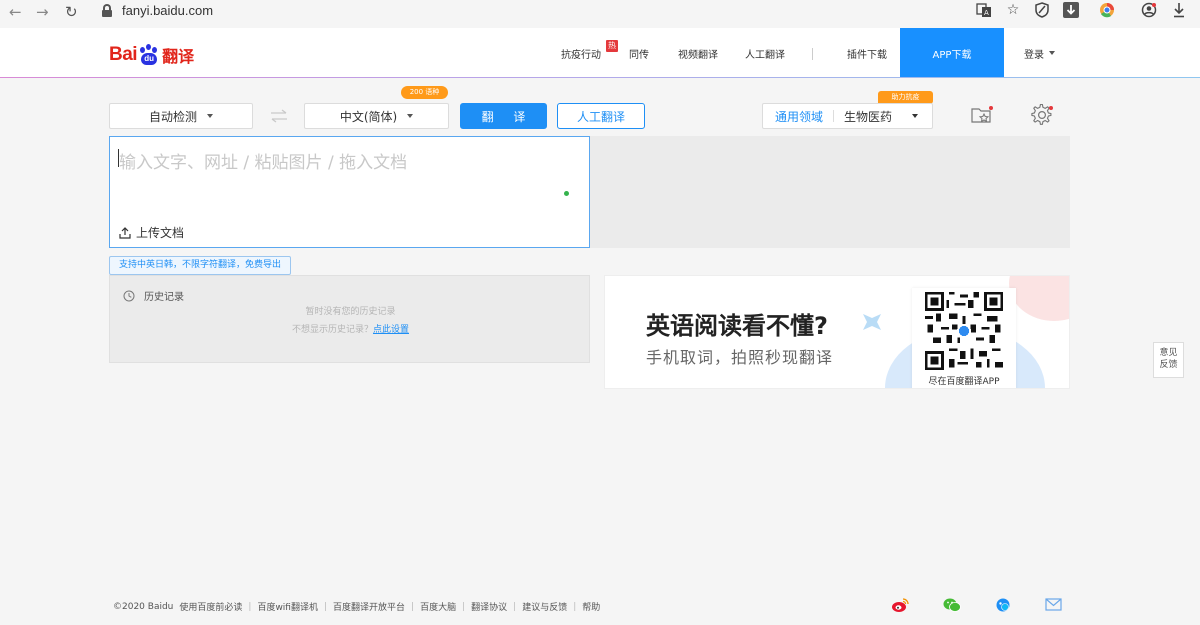 Image resolution: width=1200 pixels, height=625 pixels. I want to click on banner-subline: 手机取词，拍照秒现翻译, so click(740, 357).